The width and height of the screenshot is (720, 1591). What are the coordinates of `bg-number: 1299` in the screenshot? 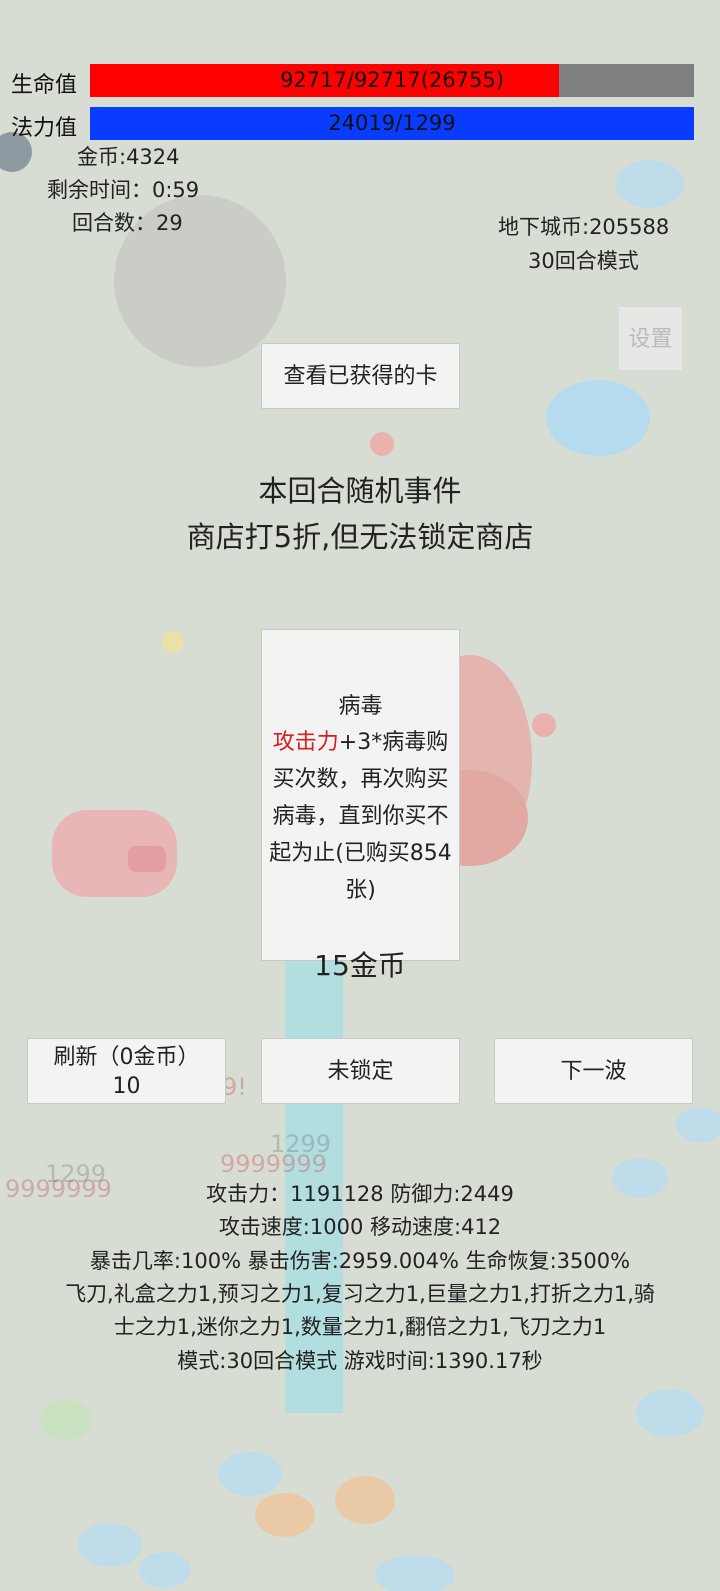 It's located at (301, 1144).